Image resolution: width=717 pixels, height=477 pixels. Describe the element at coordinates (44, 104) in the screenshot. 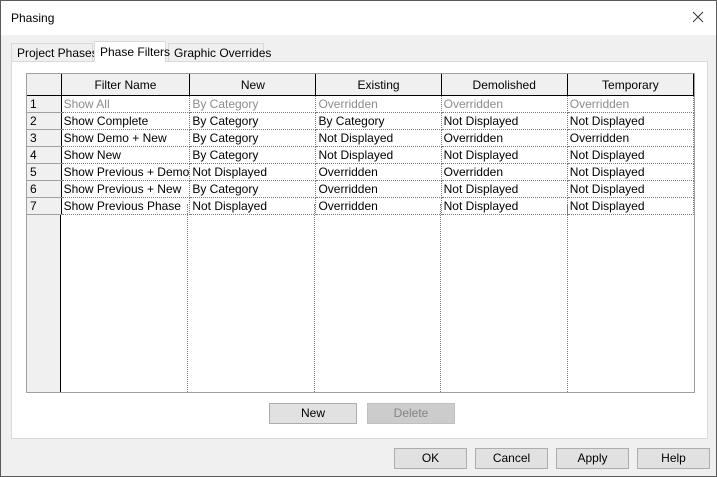

I see `row-number: 1` at that location.